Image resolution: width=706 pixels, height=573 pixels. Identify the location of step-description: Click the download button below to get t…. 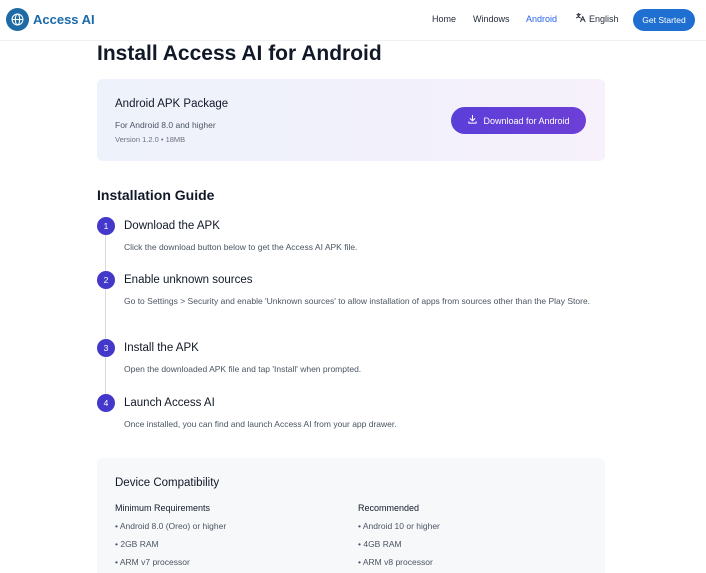
(241, 247).